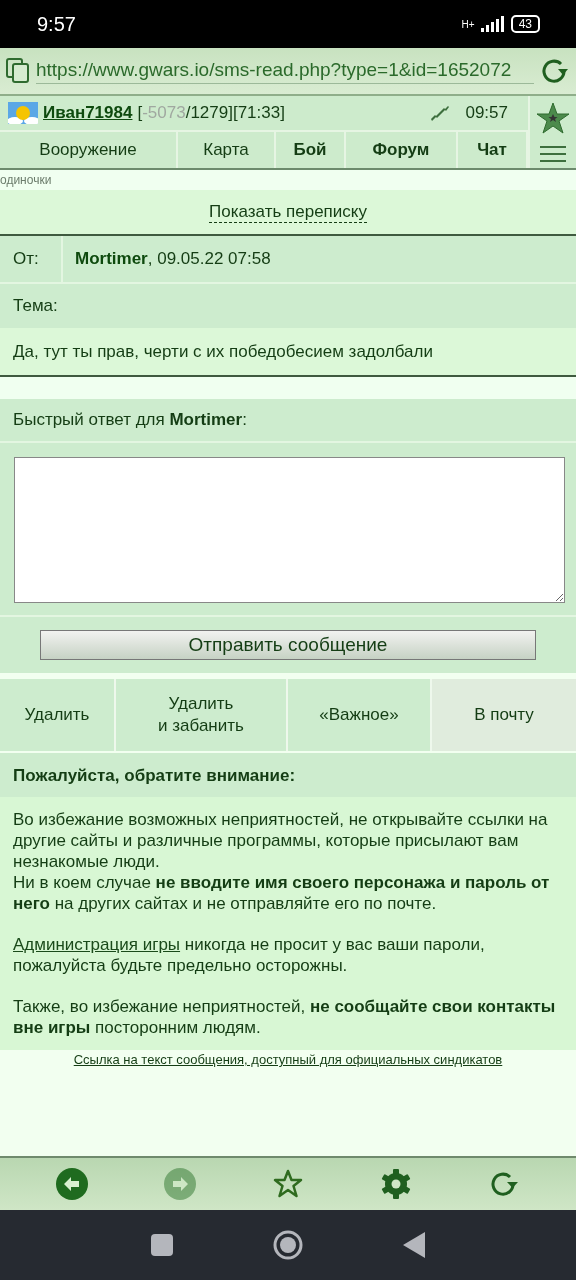  What do you see at coordinates (288, 645) in the screenshot?
I see `send-button: Отправить сообщение` at bounding box center [288, 645].